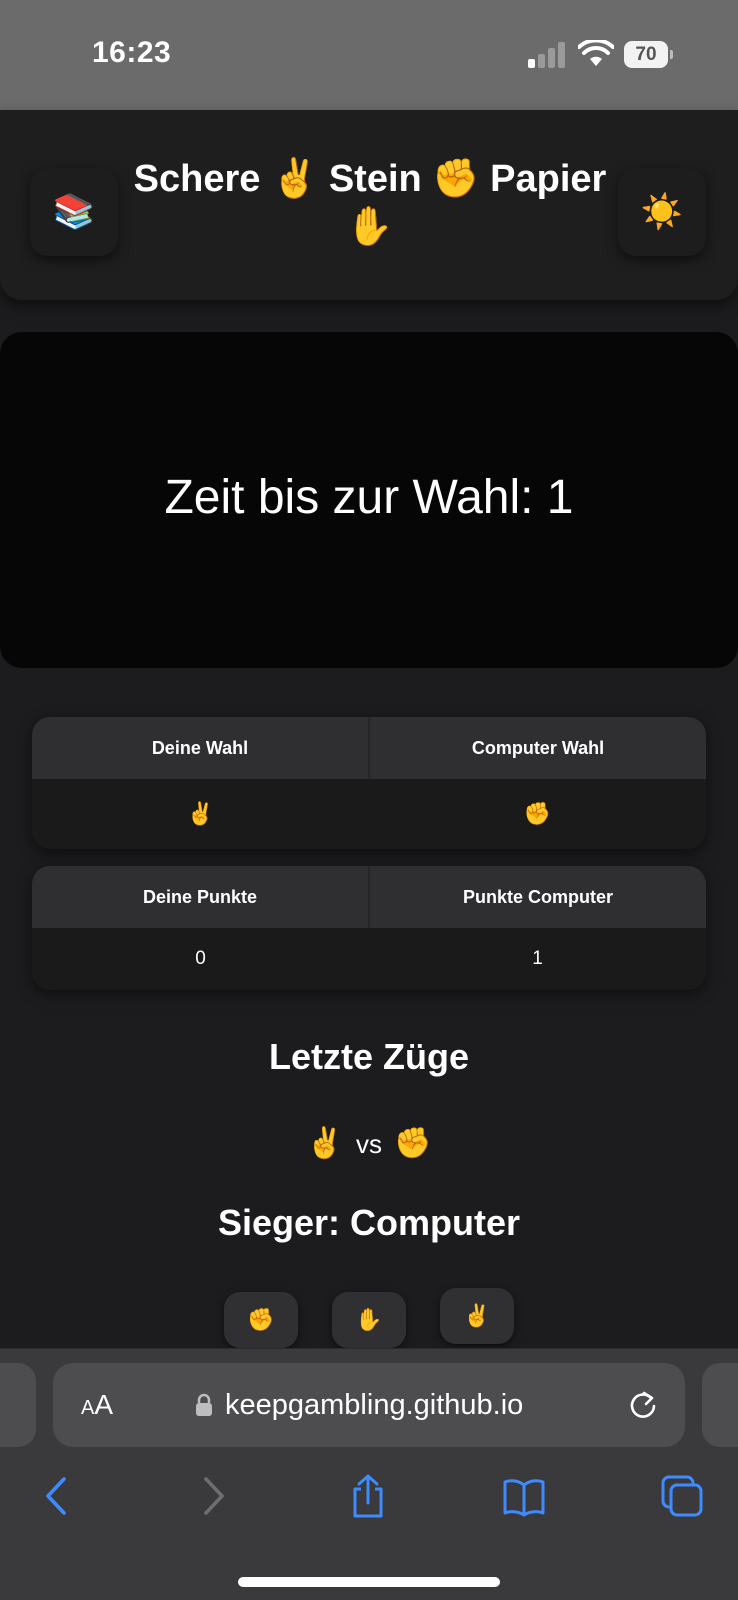 The height and width of the screenshot is (1600, 738). I want to click on your-points-value: 0, so click(200, 958).